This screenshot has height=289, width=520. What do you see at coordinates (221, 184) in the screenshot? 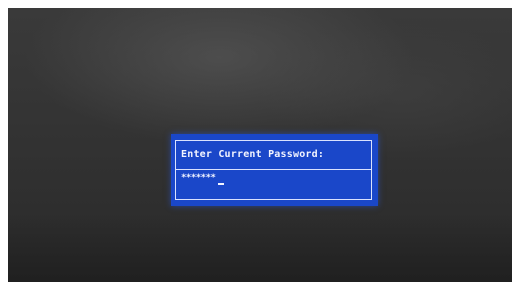
I see `text-cursor` at bounding box center [221, 184].